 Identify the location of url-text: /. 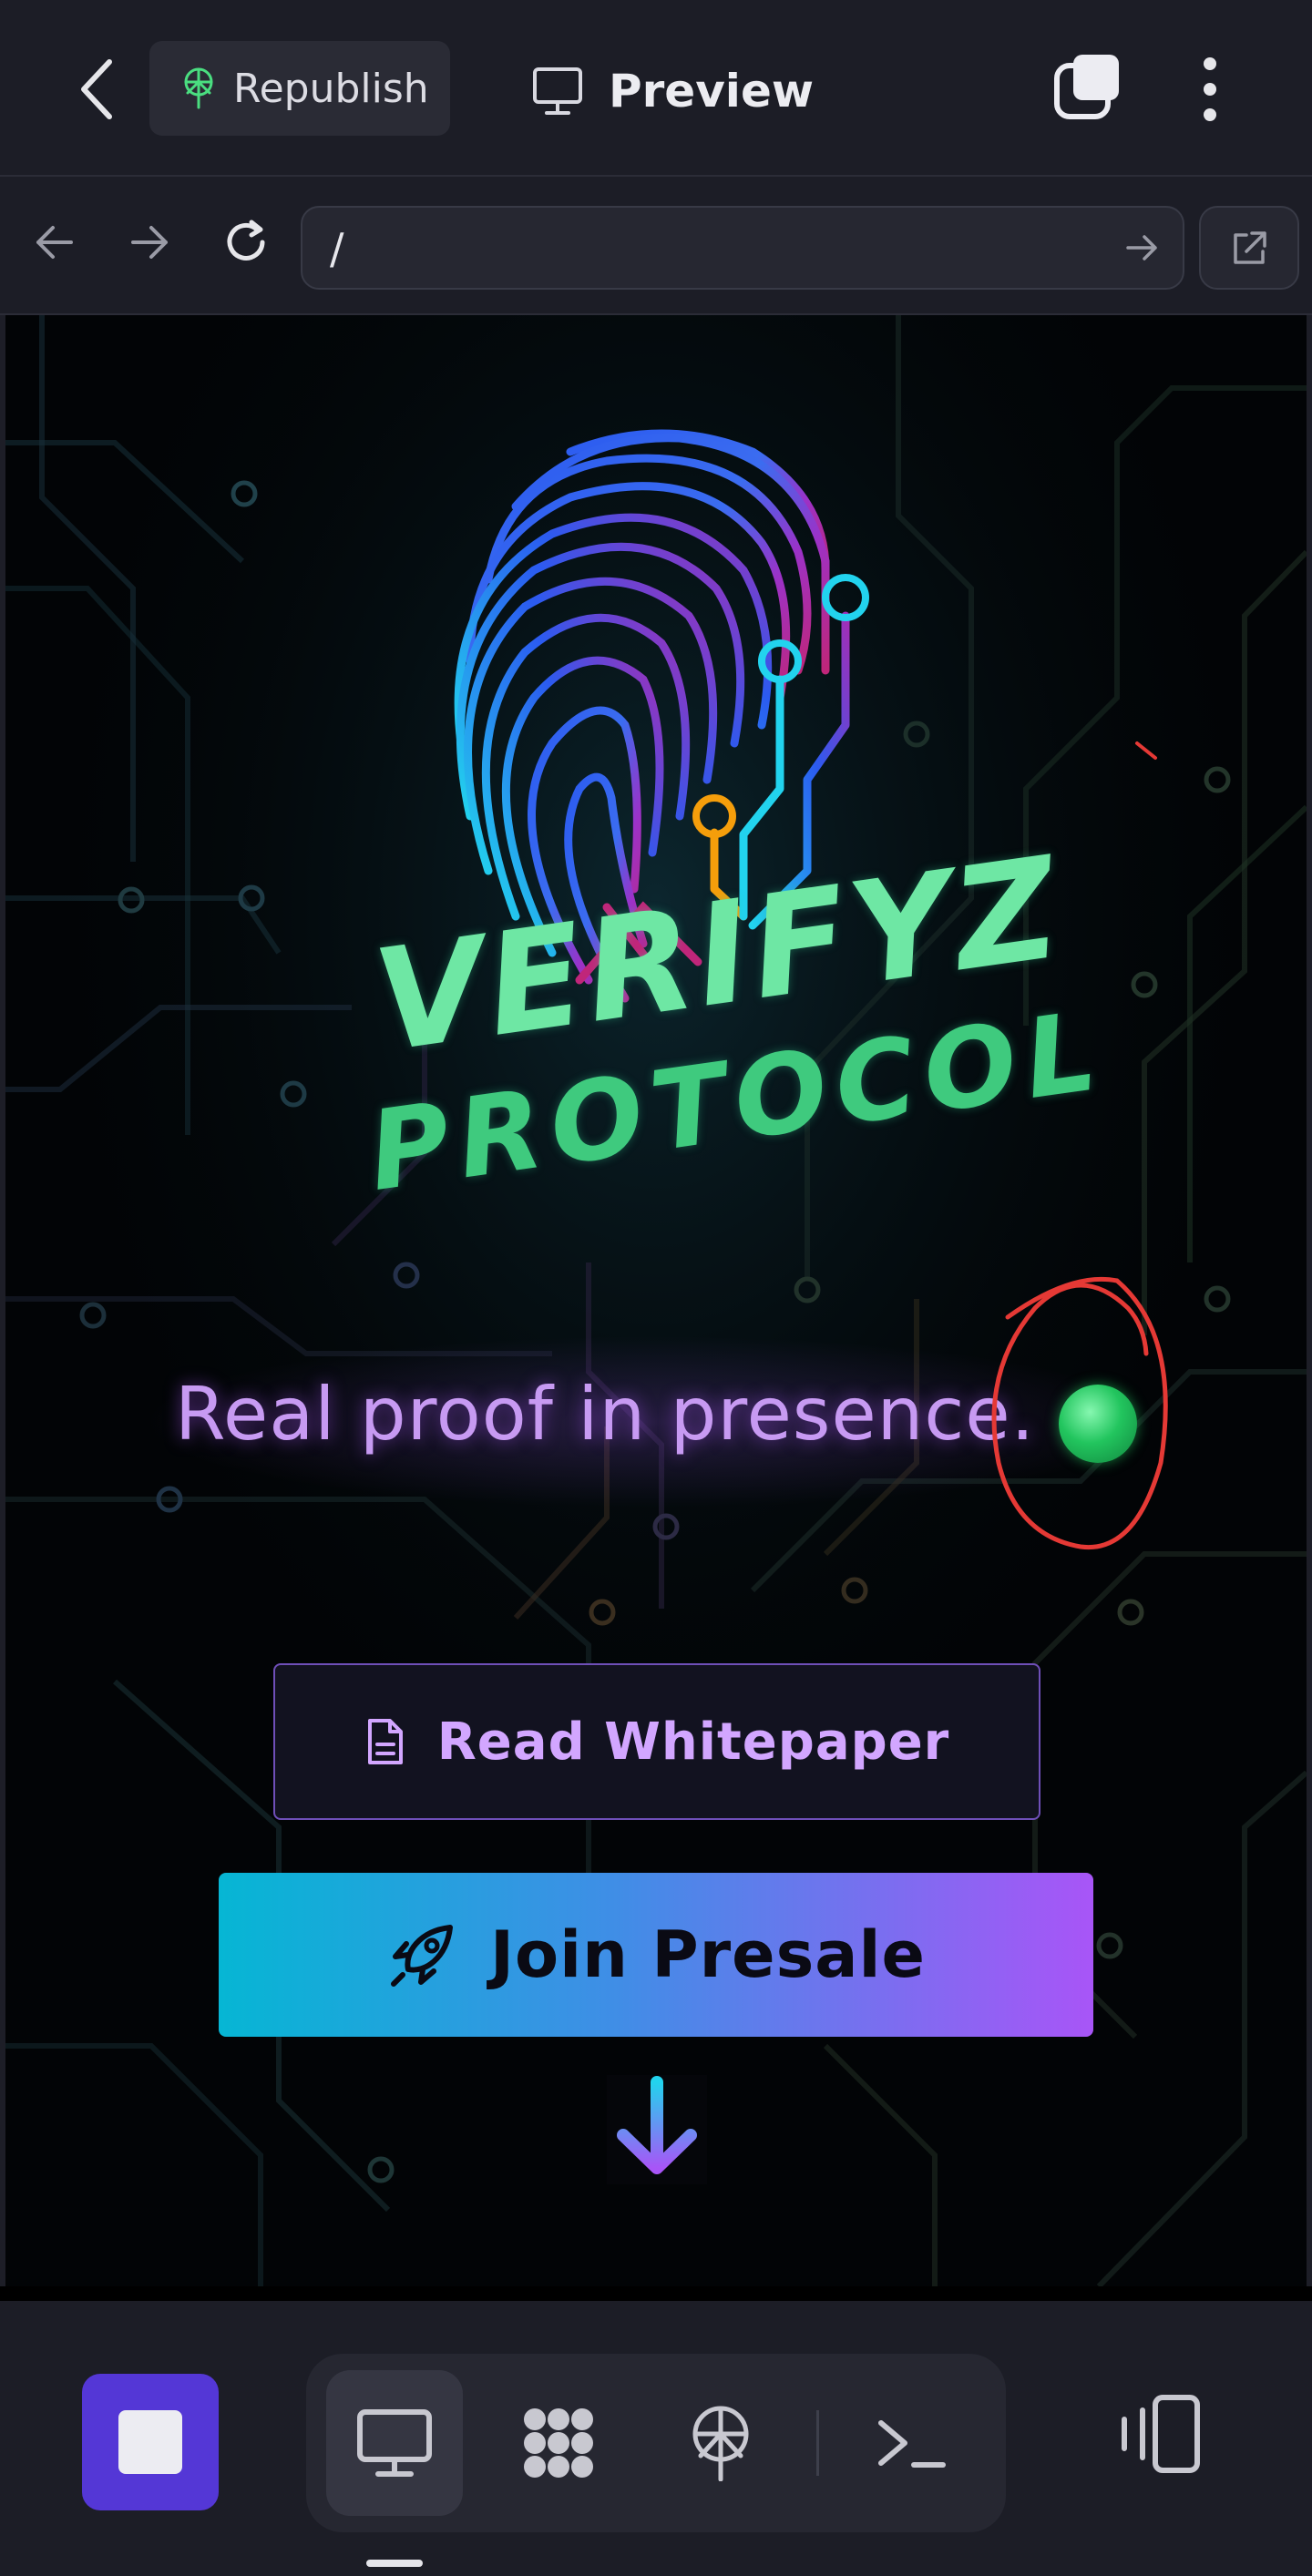
(337, 248).